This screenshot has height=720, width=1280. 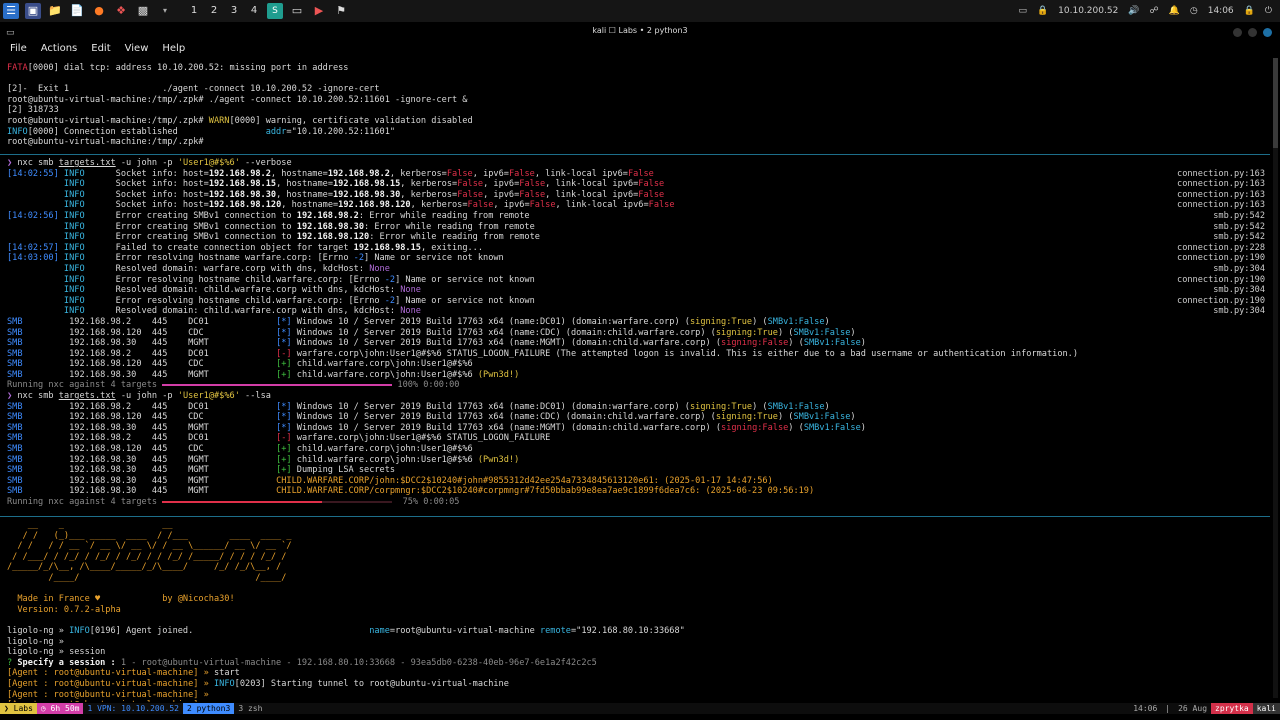 I want to click on terminal-app-icon: ▭, so click(x=10, y=33).